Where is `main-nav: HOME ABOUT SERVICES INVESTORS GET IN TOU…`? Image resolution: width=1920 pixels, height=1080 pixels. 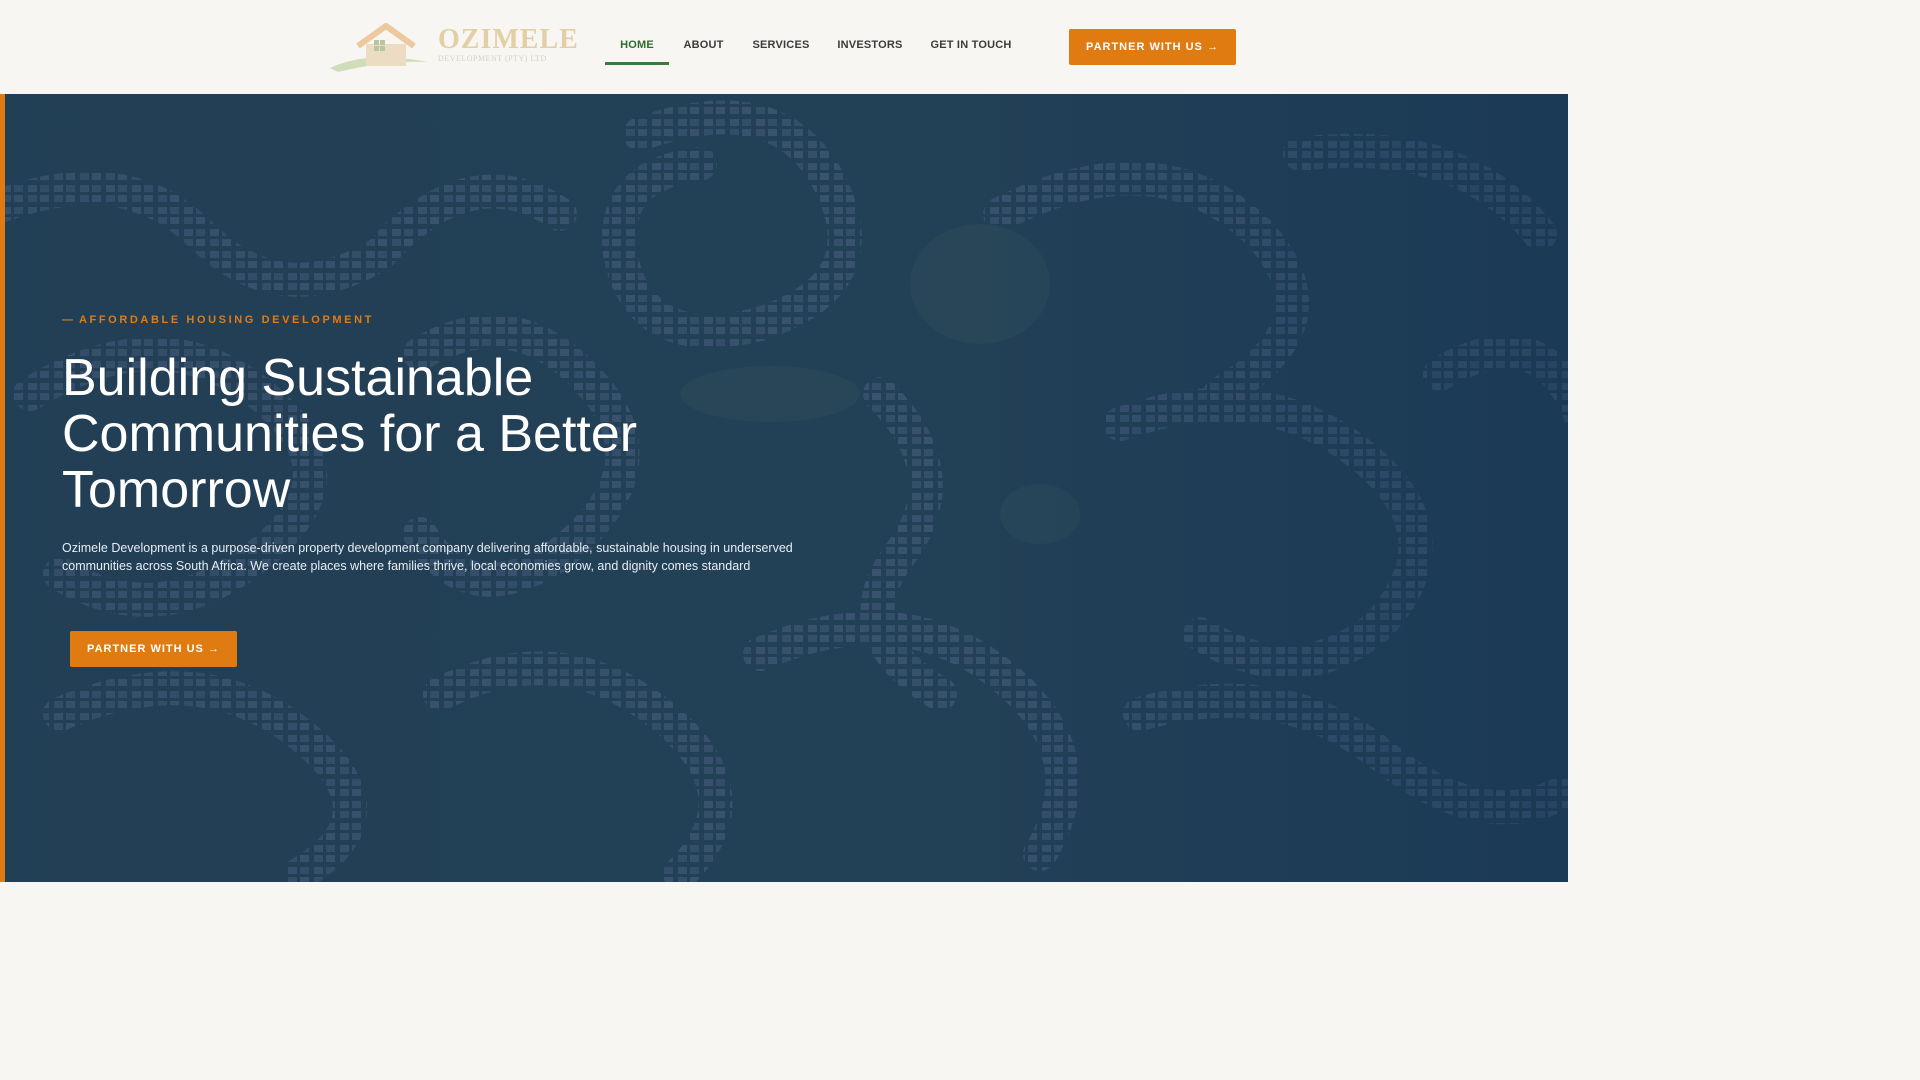
main-nav: HOME ABOUT SERVICES INVESTORS GET IN TOU… is located at coordinates (815, 46).